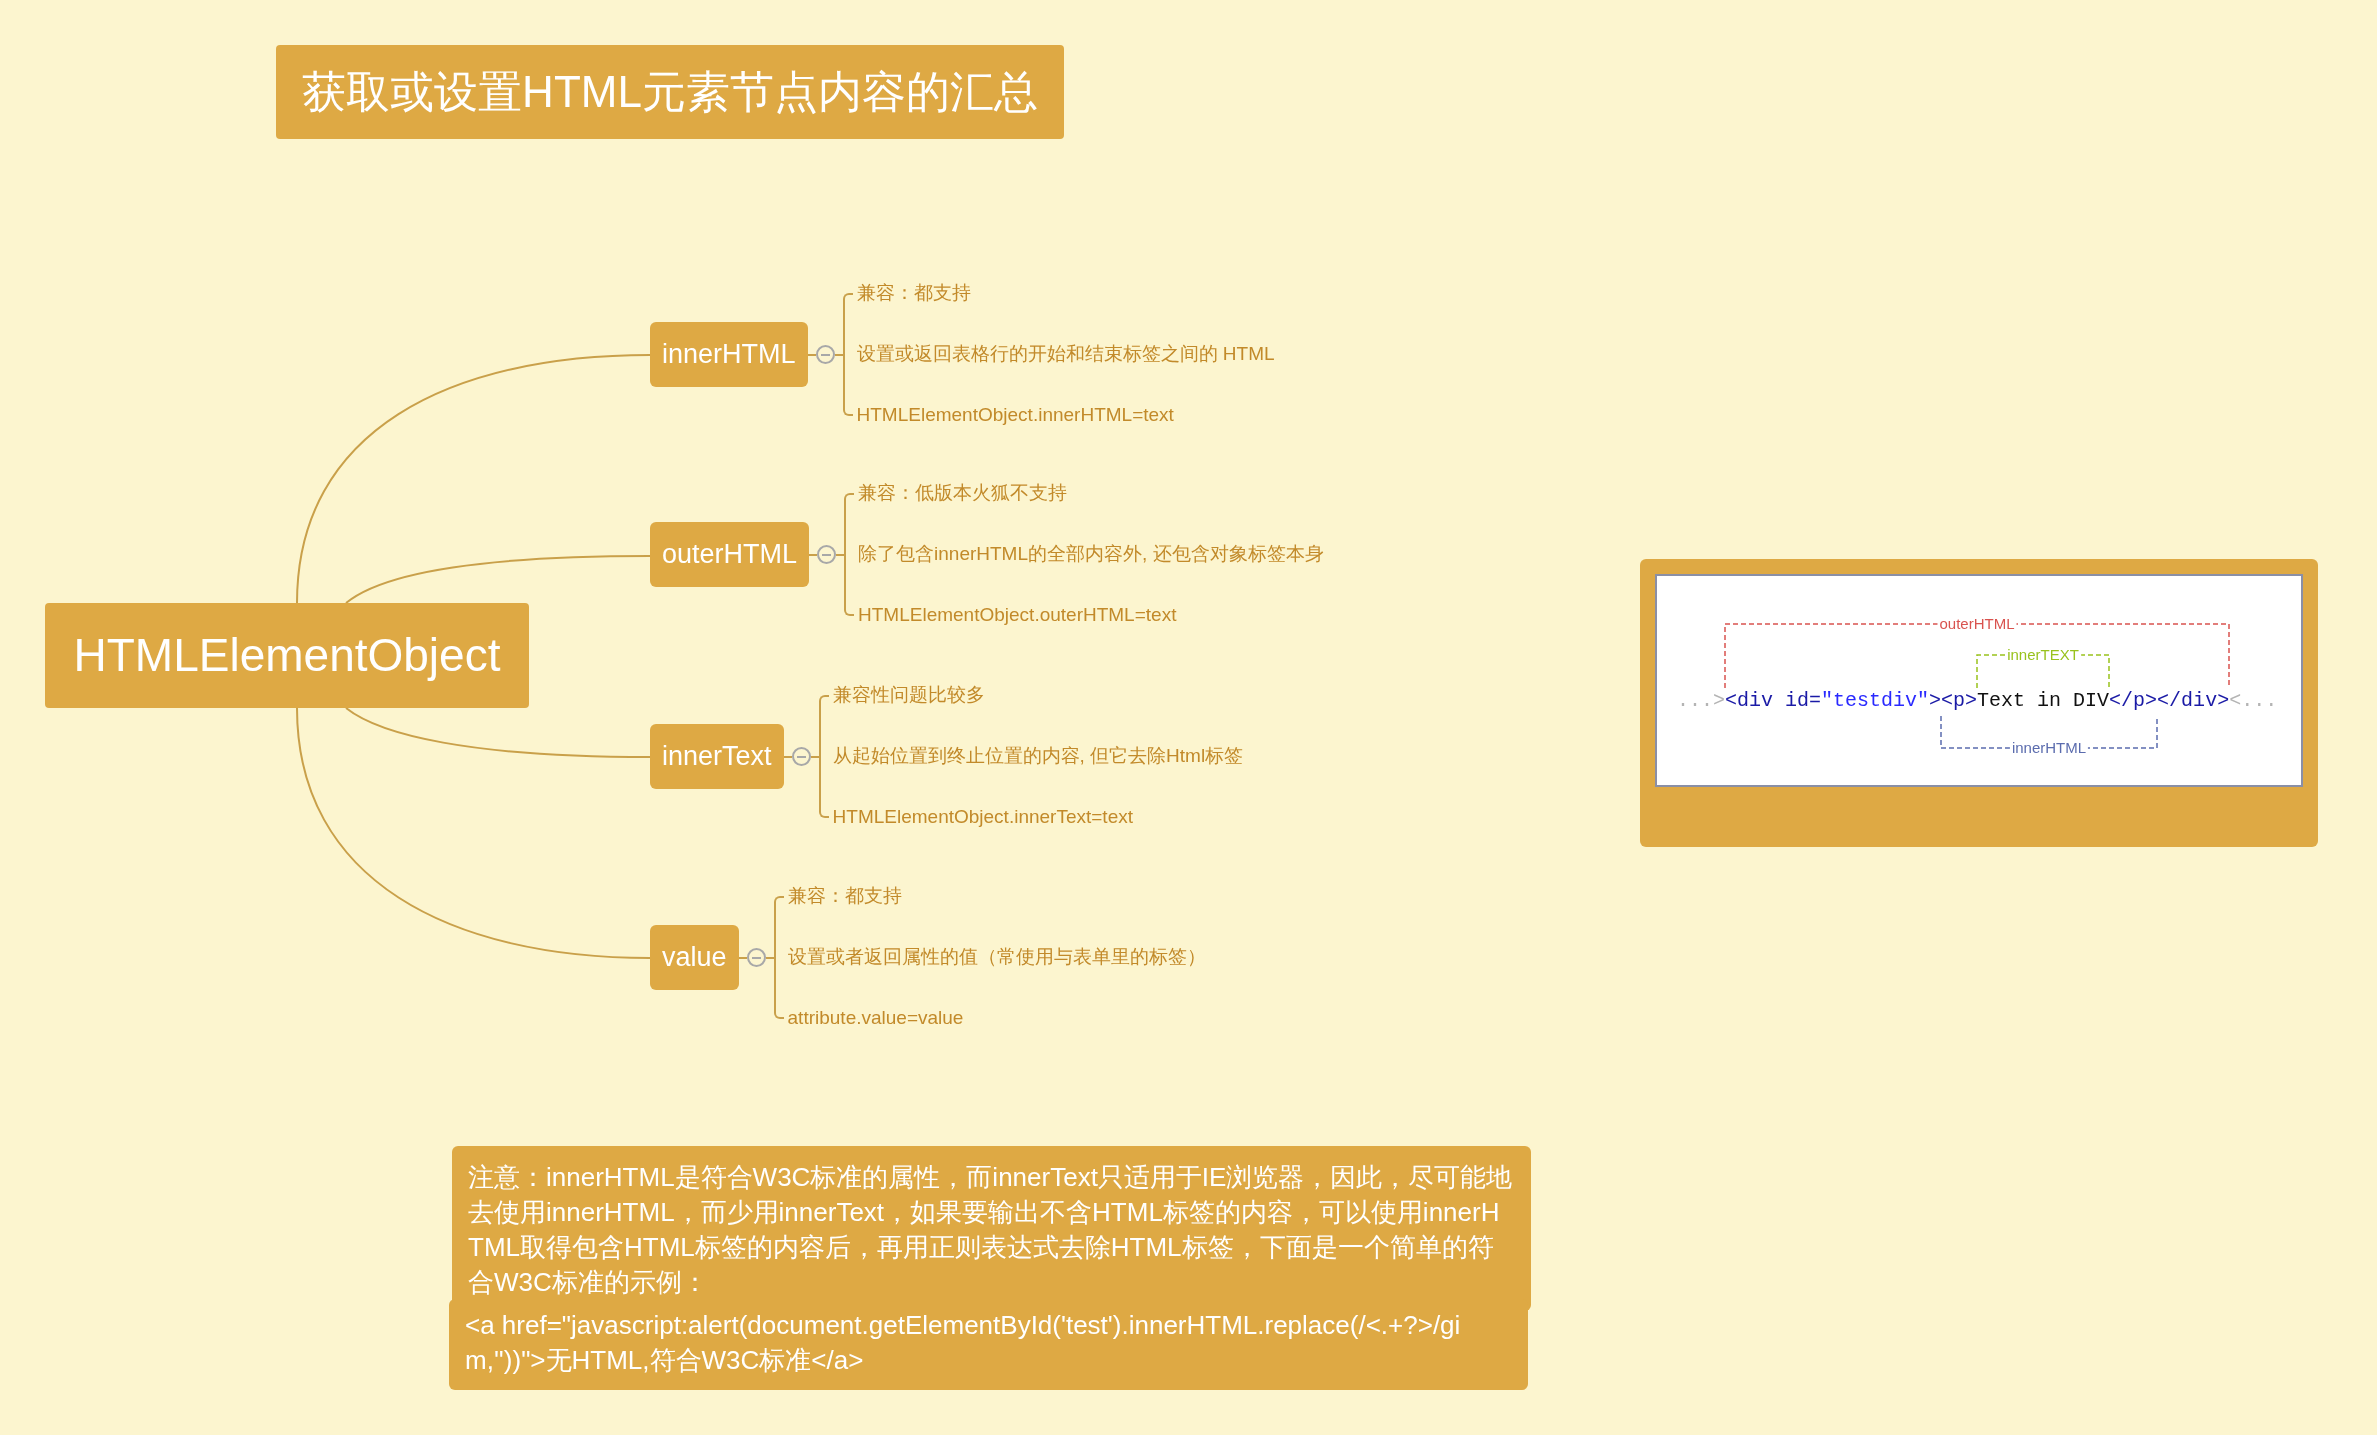 This screenshot has height=1445, width=2377. What do you see at coordinates (694, 957) in the screenshot?
I see `topic-node: value` at bounding box center [694, 957].